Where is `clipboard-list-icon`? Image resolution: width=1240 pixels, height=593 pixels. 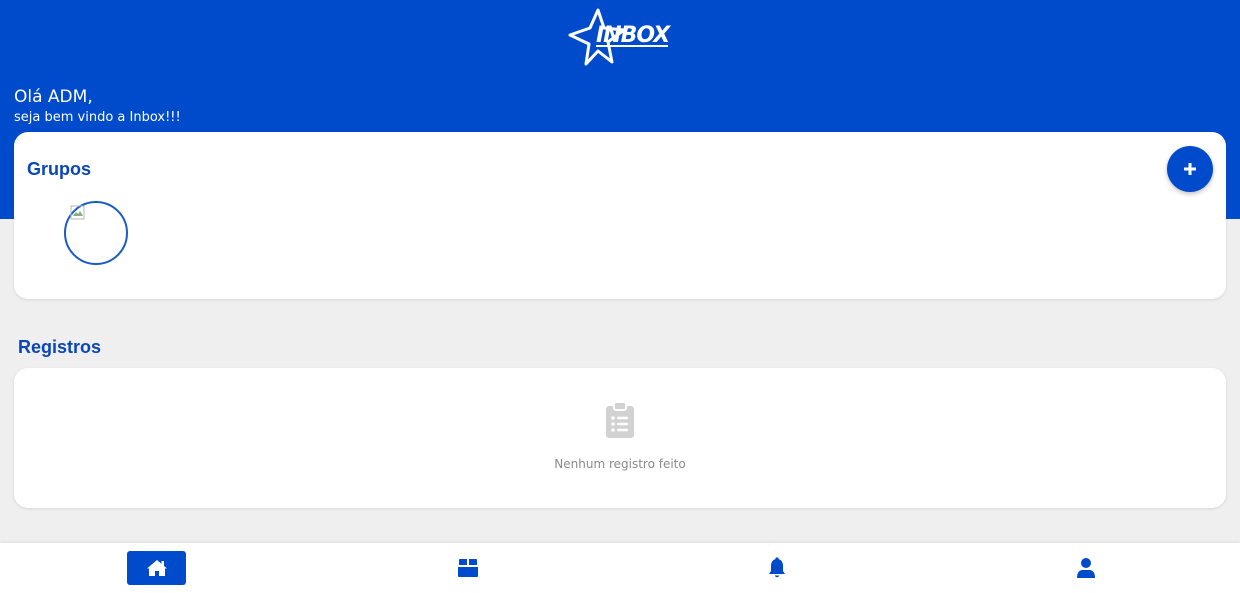 clipboard-list-icon is located at coordinates (620, 419).